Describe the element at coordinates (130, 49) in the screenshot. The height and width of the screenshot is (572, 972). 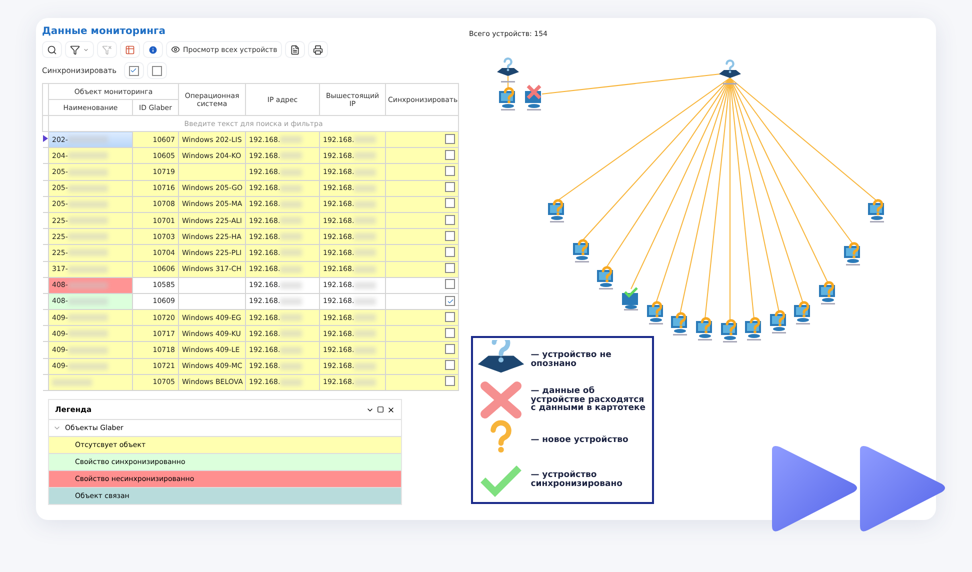
I see `columns-button` at that location.